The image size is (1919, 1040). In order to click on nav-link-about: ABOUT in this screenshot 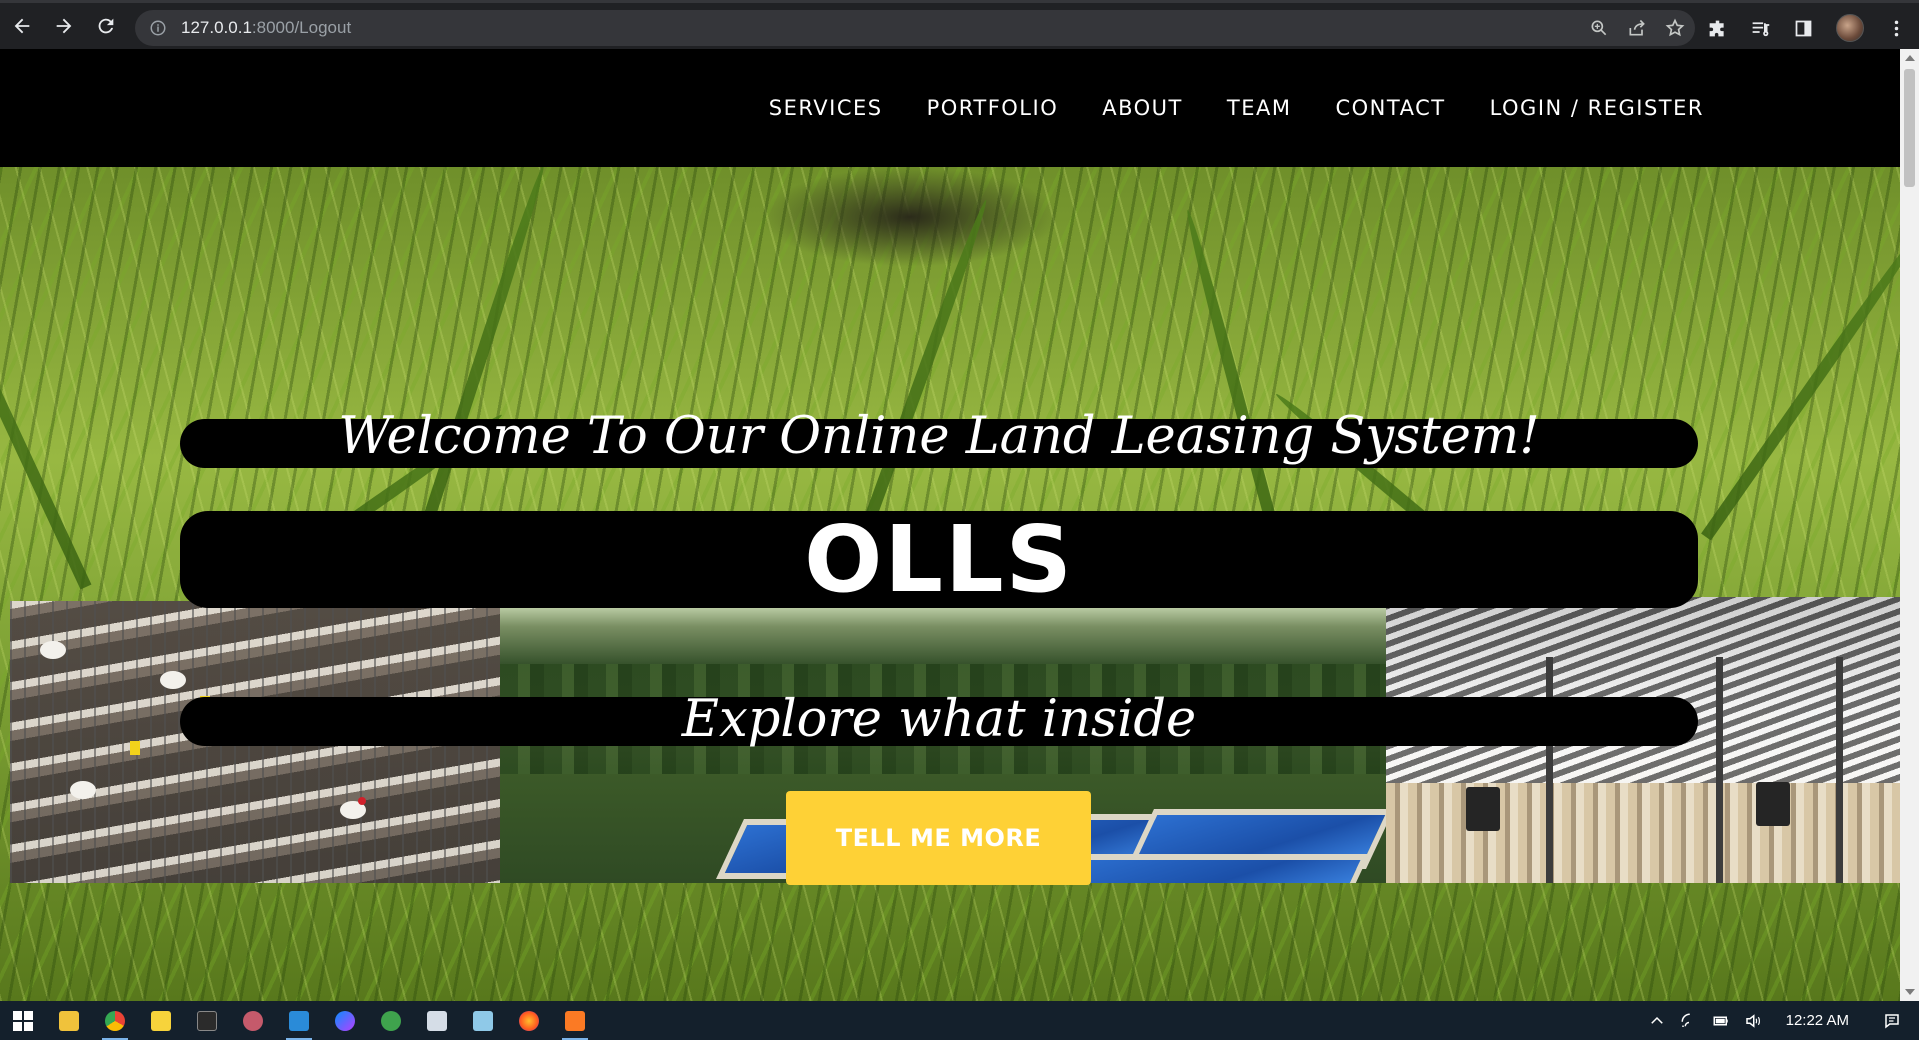, I will do `click(1142, 108)`.